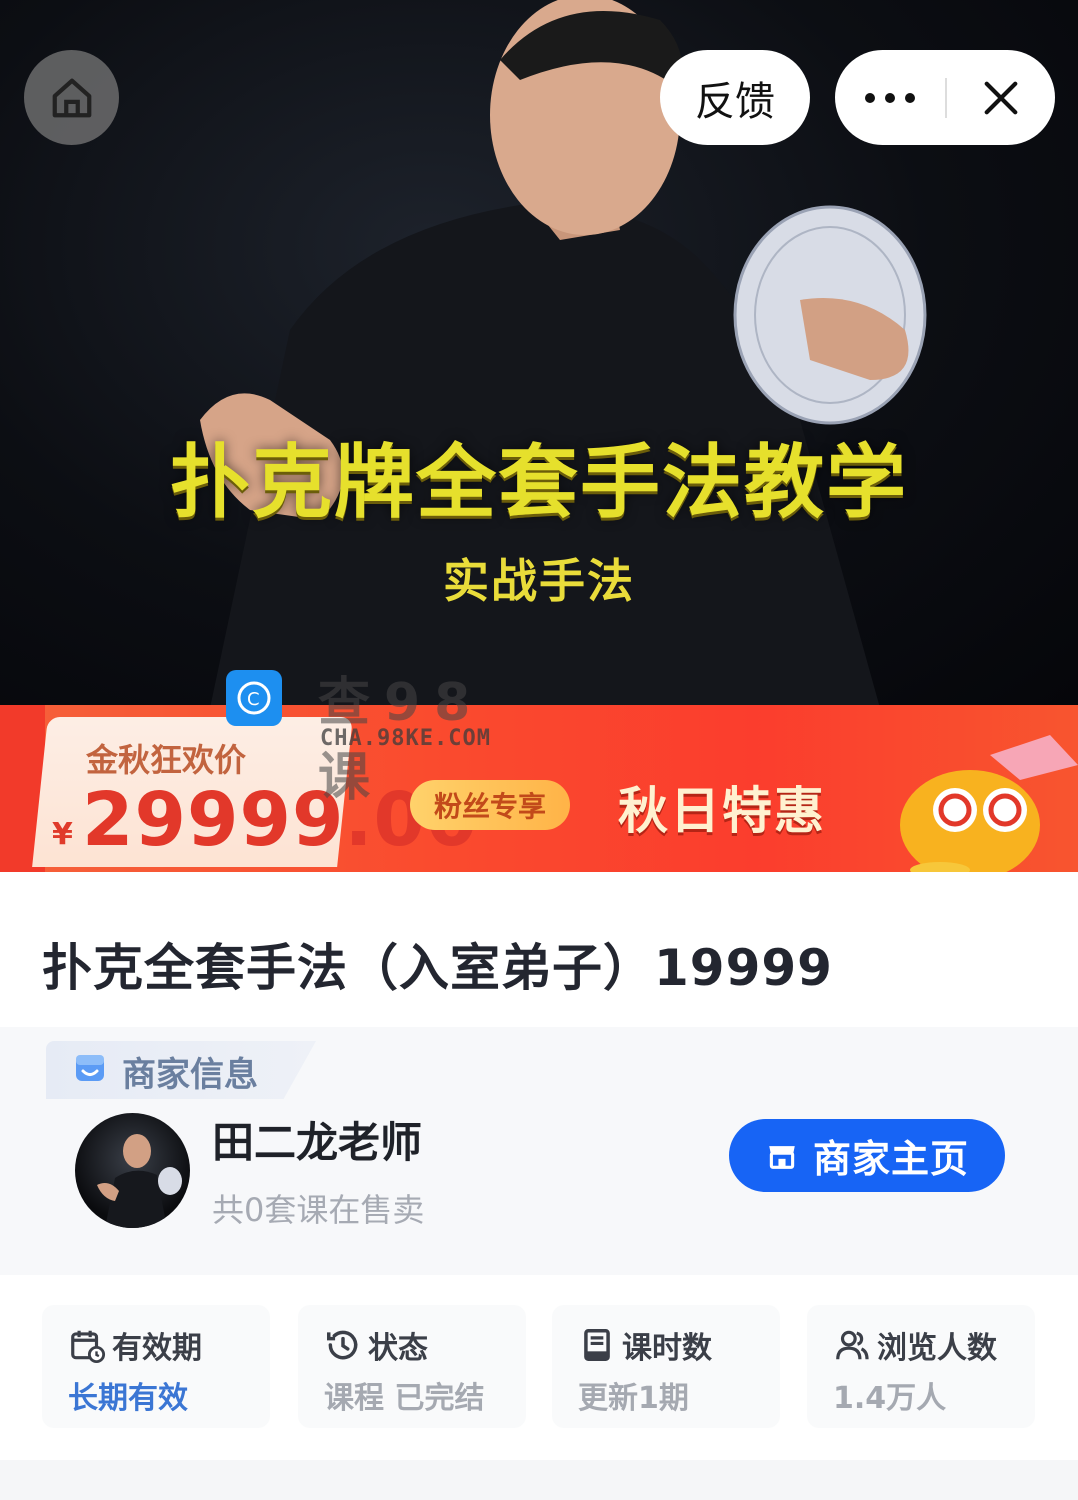 The image size is (1078, 1500). Describe the element at coordinates (890, 1159) in the screenshot. I see `merchant-homepage-label: 商家主页` at that location.